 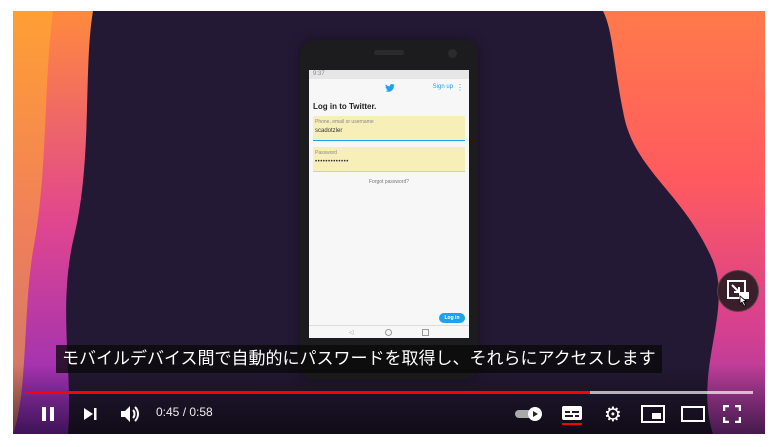 What do you see at coordinates (389, 159) in the screenshot?
I see `password-field: Password •••••••••••••` at bounding box center [389, 159].